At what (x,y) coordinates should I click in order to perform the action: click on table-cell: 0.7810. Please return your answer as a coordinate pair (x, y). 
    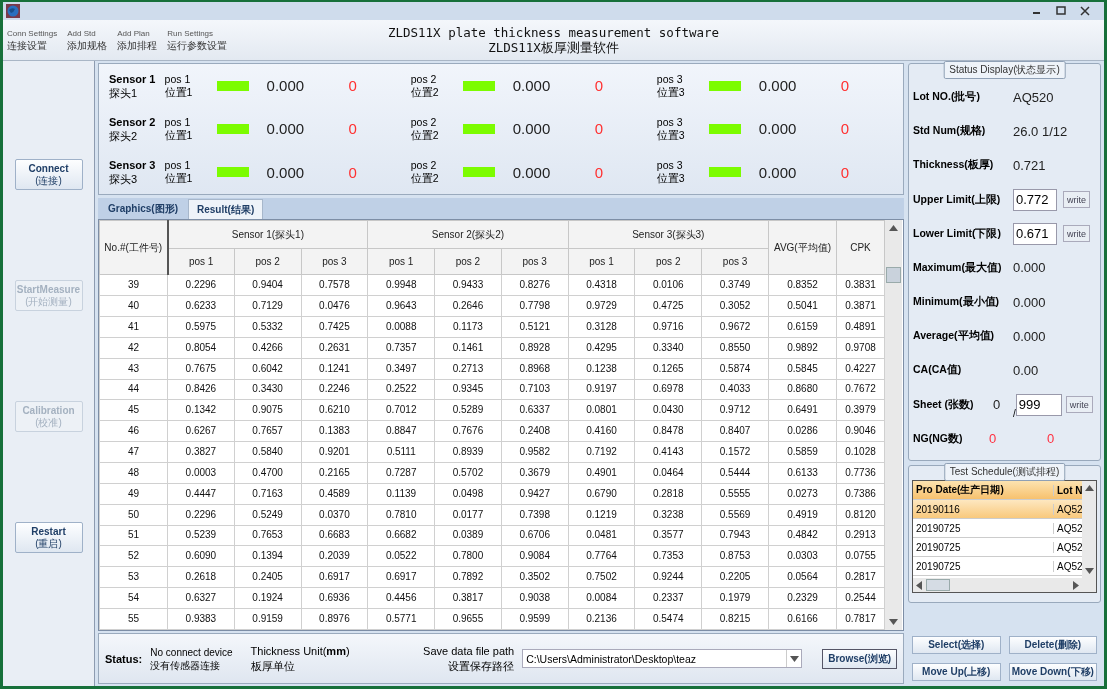
    Looking at the image, I should click on (401, 515).